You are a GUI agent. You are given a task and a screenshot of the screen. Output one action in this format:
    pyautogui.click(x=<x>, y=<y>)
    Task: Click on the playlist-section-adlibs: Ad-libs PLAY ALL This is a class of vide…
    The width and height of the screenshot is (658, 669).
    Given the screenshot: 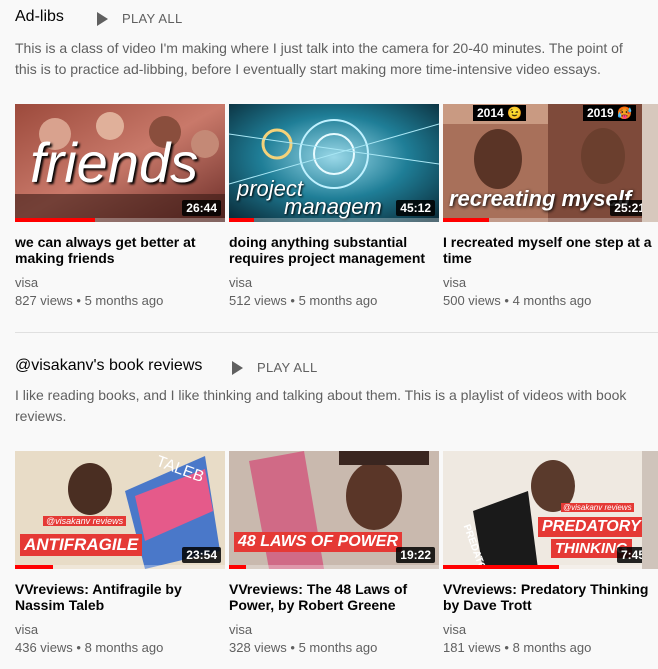 What is the action you would take?
    pyautogui.click(x=336, y=42)
    